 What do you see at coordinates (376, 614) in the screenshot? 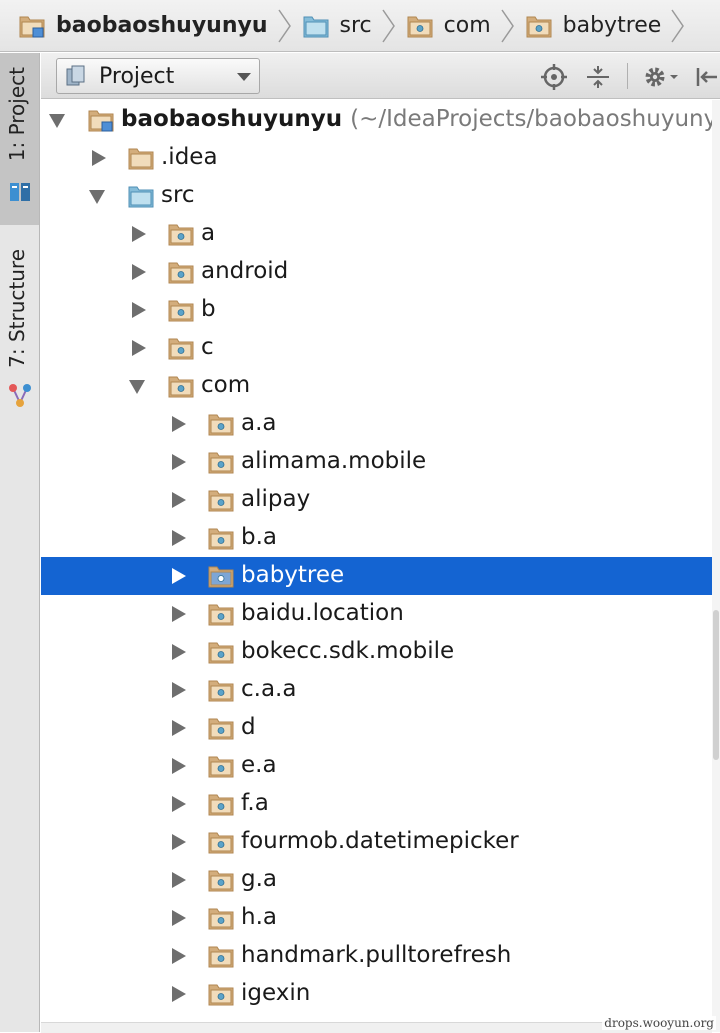
I see `tree-node-baidu-location: baidu.location` at bounding box center [376, 614].